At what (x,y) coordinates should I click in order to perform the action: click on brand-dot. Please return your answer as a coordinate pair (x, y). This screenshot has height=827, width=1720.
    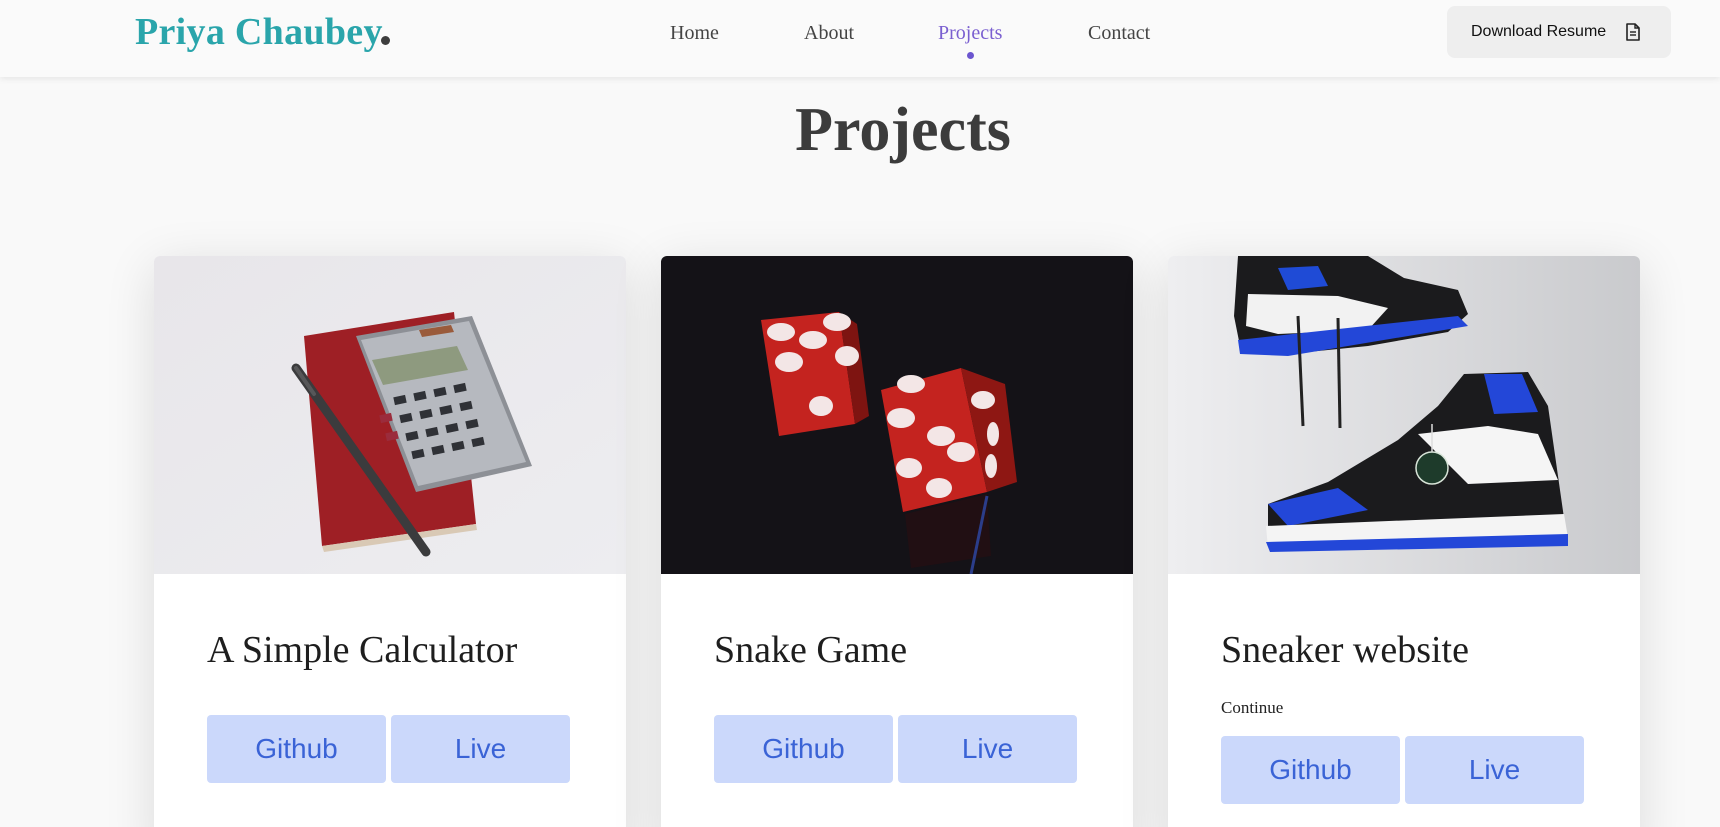
    Looking at the image, I should click on (385, 40).